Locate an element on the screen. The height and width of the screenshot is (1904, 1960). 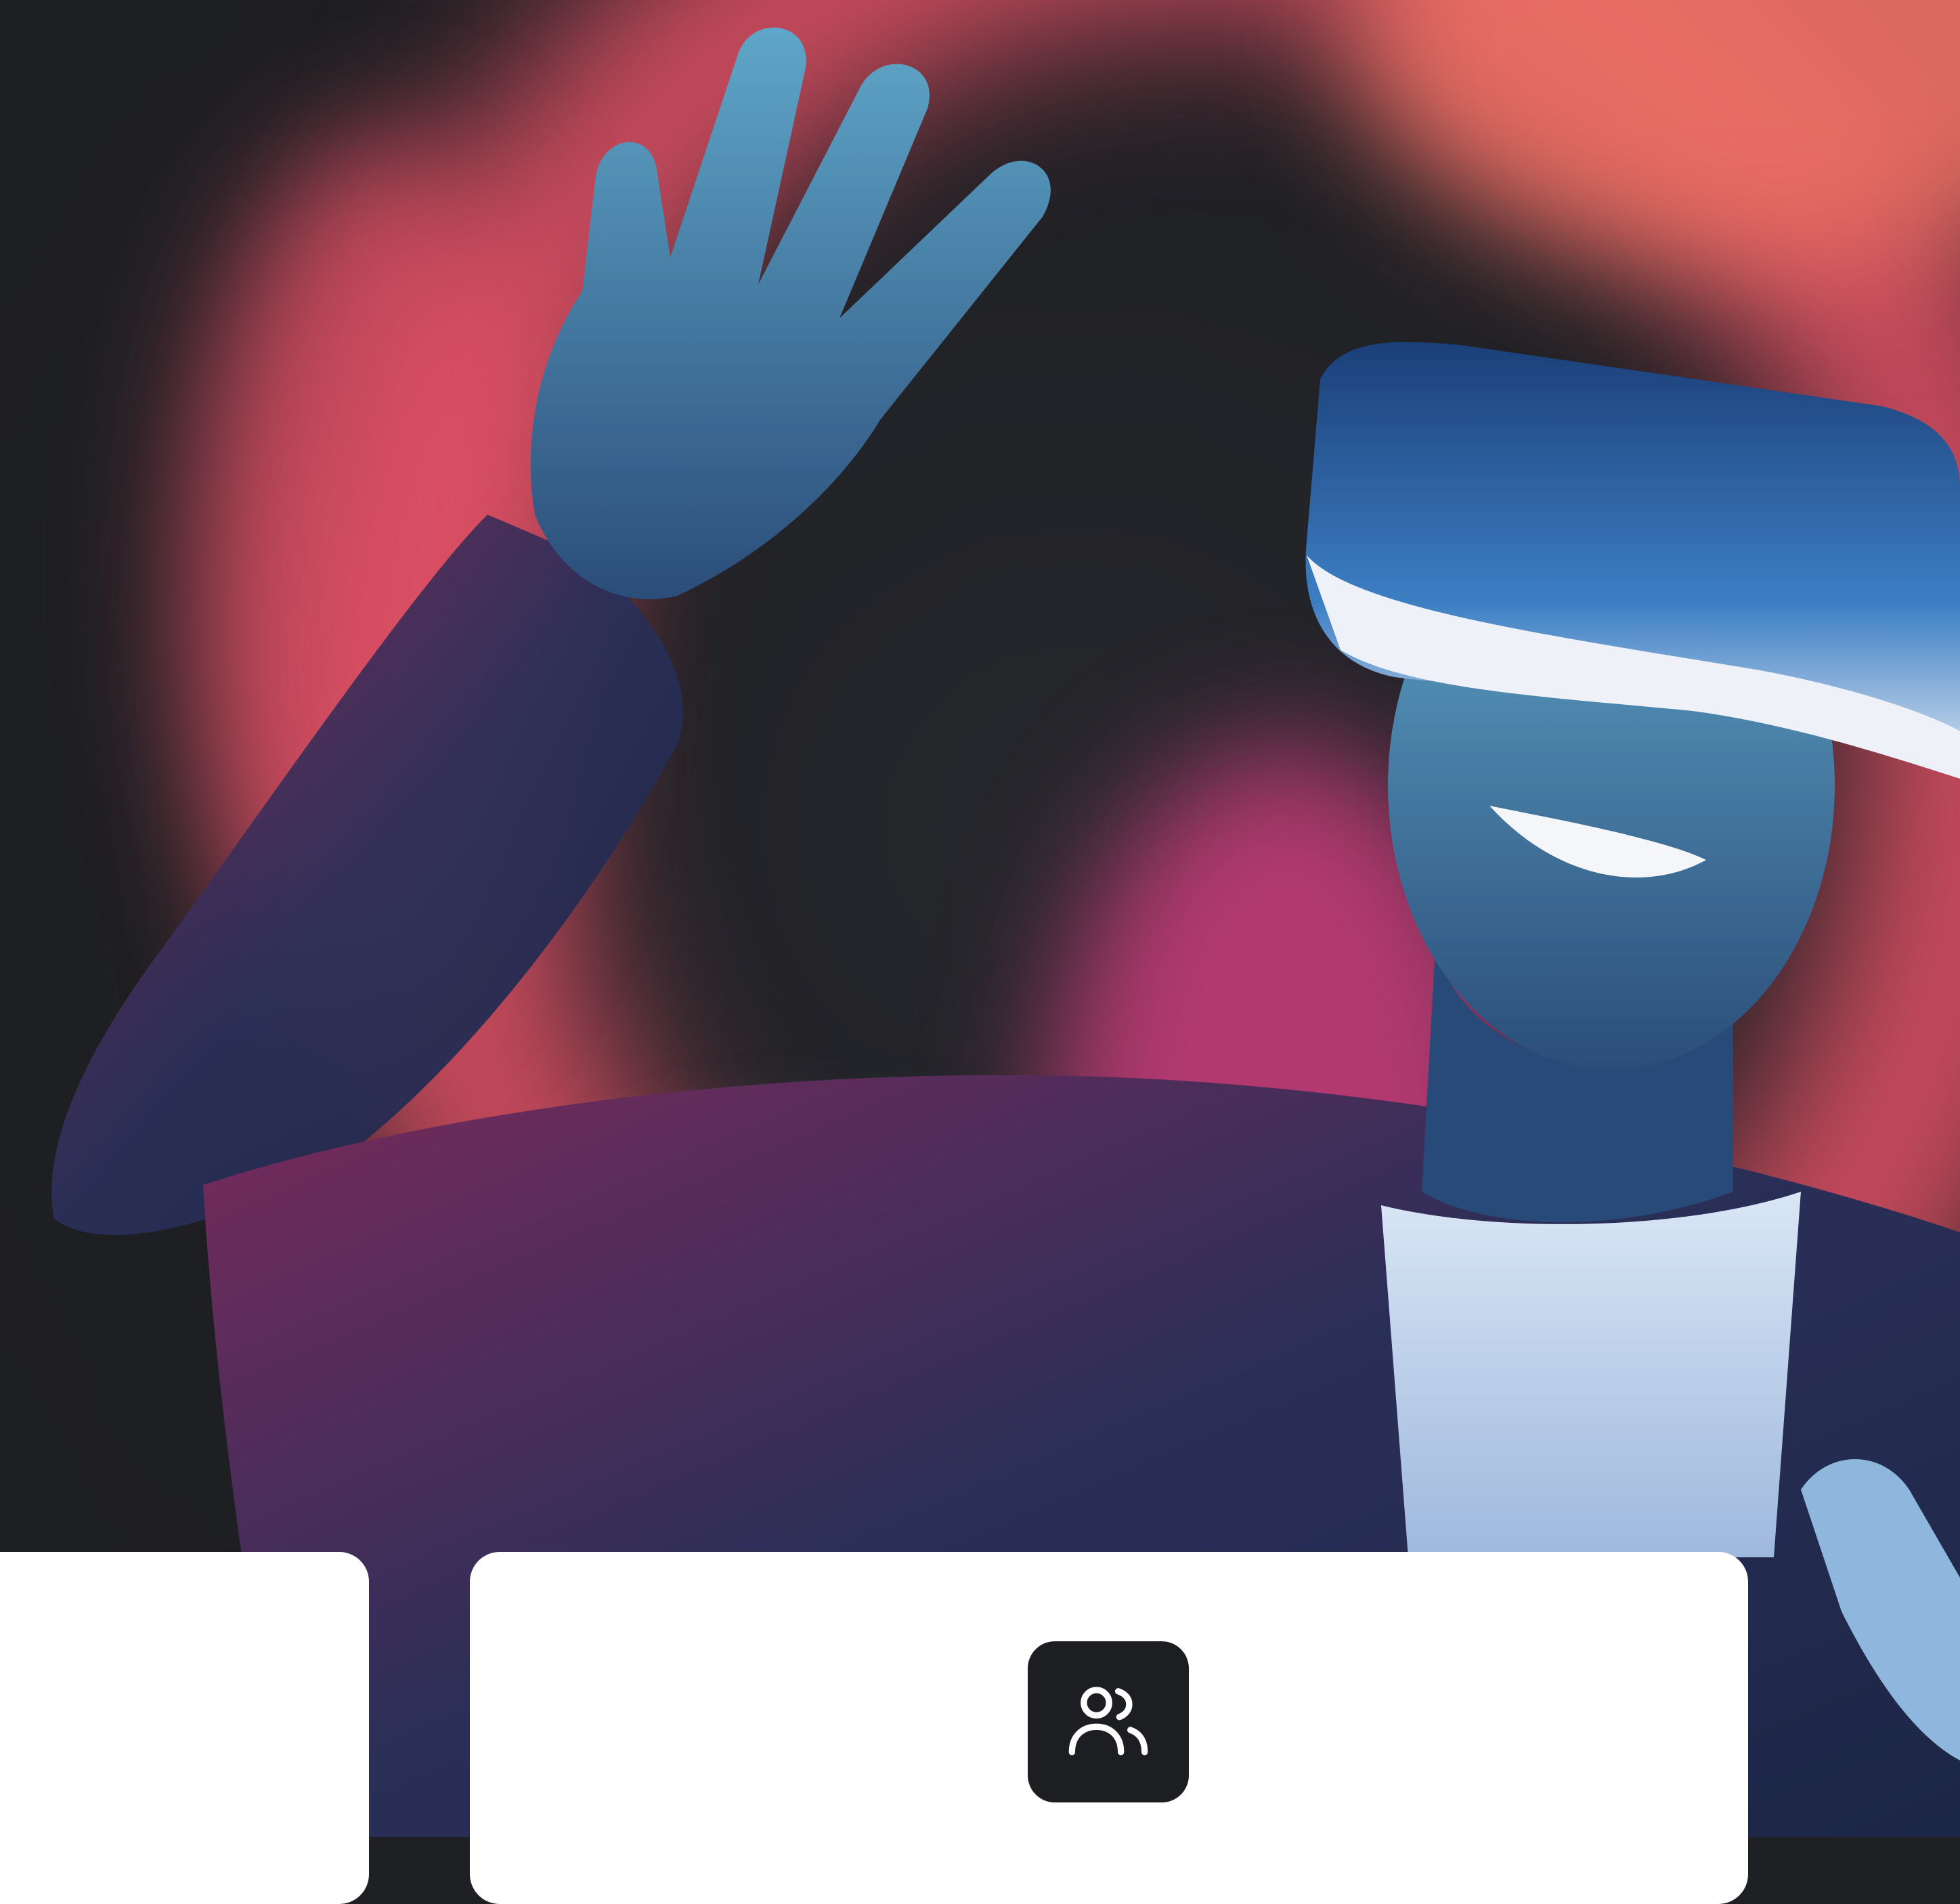
feature-card-left is located at coordinates (184, 1728).